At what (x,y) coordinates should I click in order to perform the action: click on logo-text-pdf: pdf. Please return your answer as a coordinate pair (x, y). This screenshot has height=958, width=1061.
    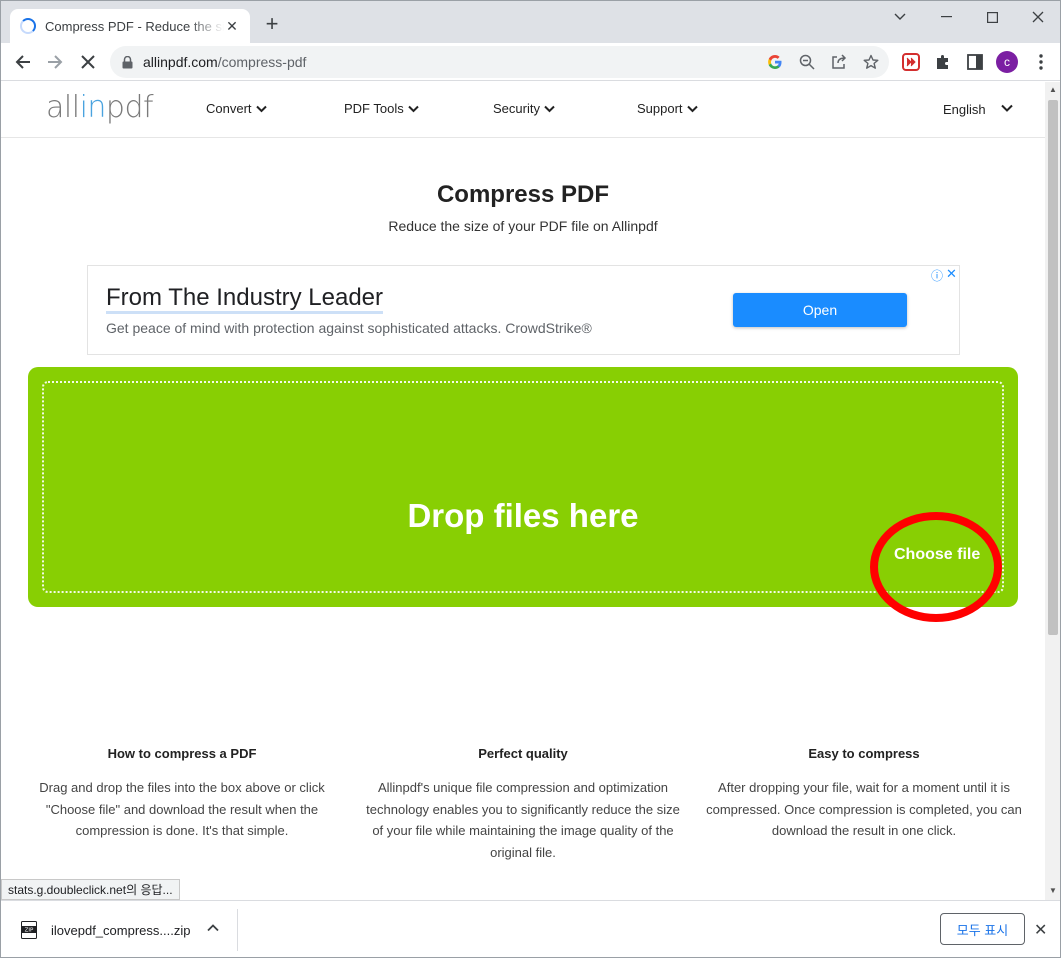
    Looking at the image, I should click on (129, 107).